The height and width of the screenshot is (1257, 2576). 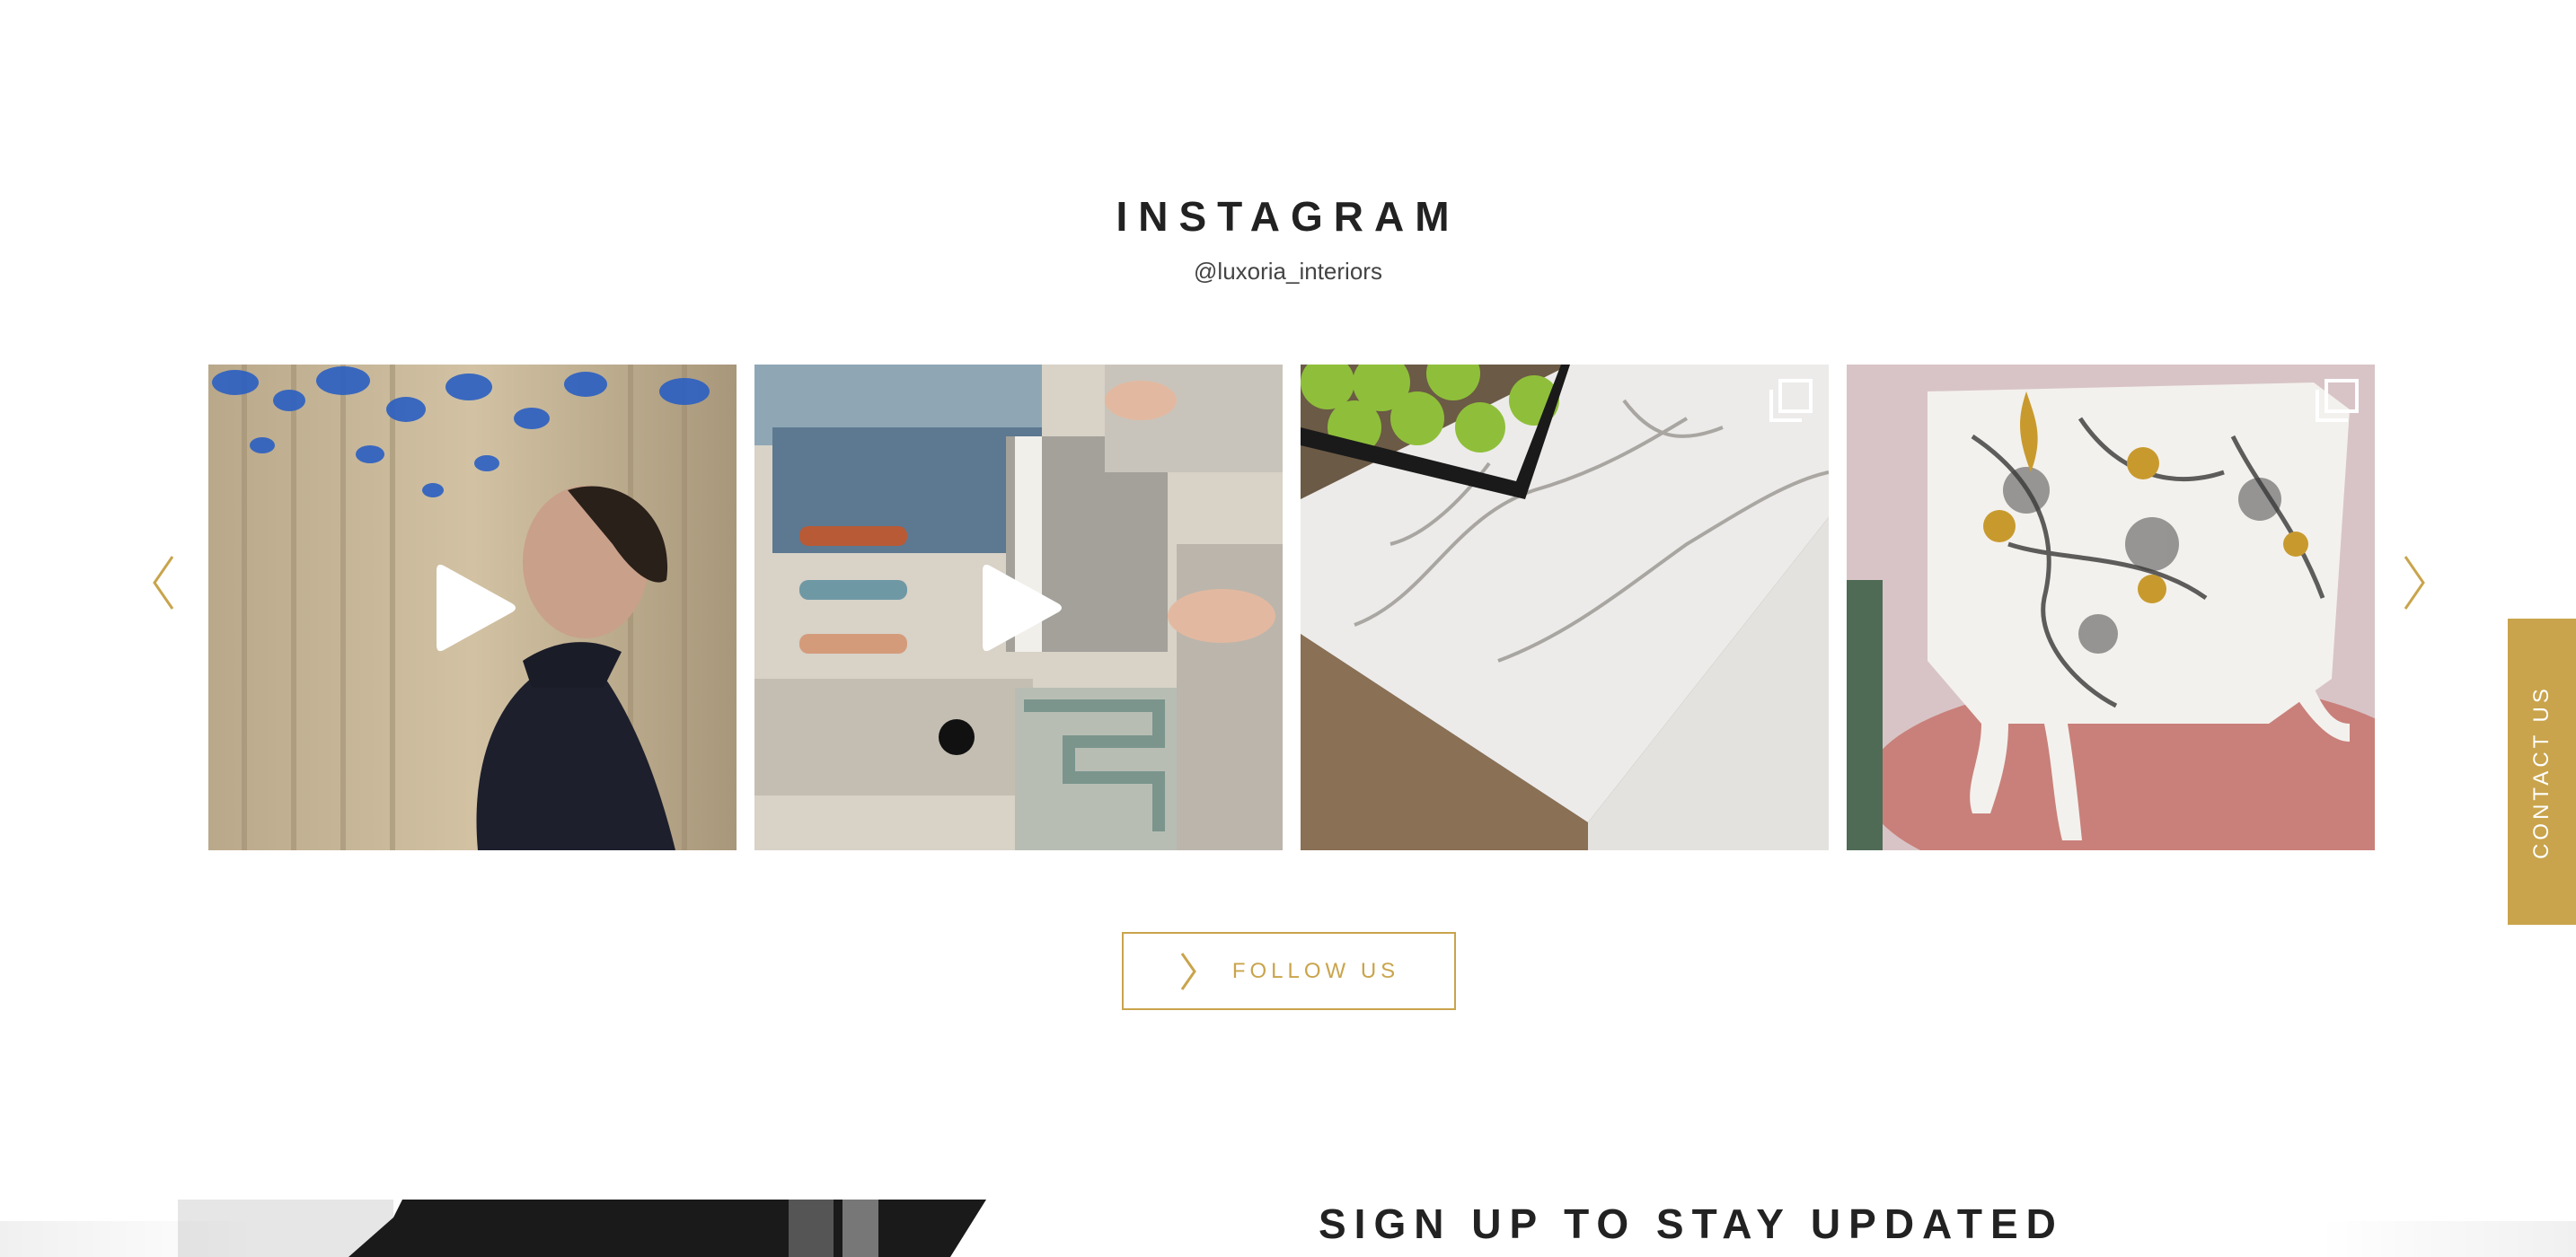 I want to click on signup-image, so click(x=627, y=1229).